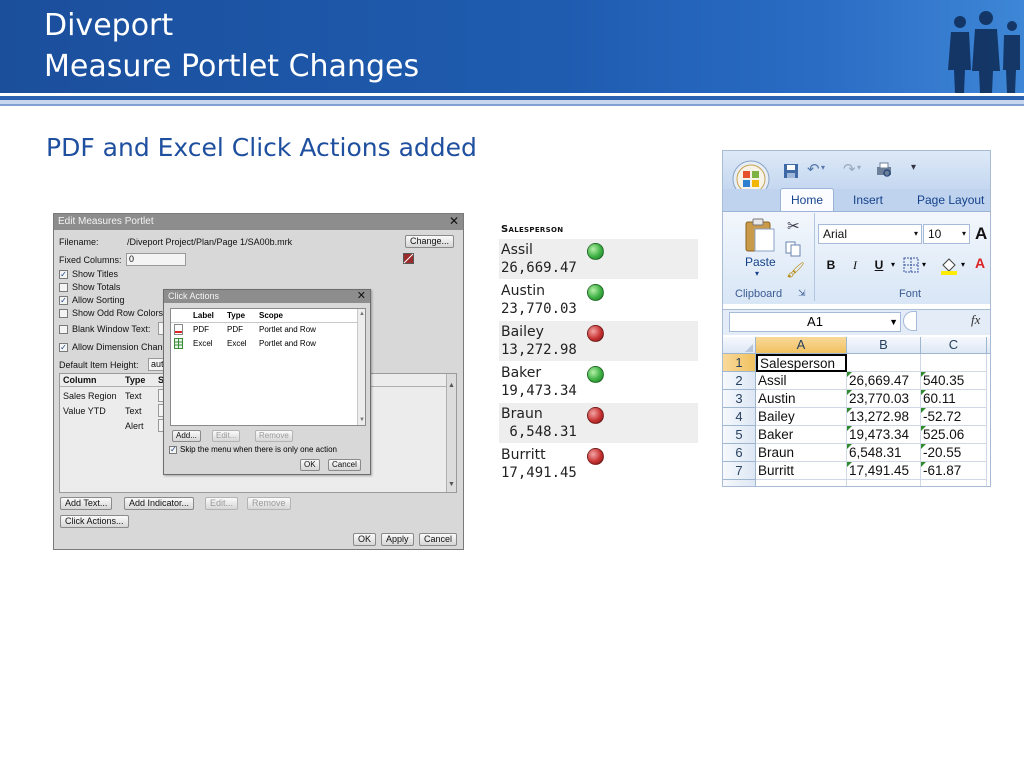  Describe the element at coordinates (849, 169) in the screenshot. I see `redo-icon: ↷` at that location.